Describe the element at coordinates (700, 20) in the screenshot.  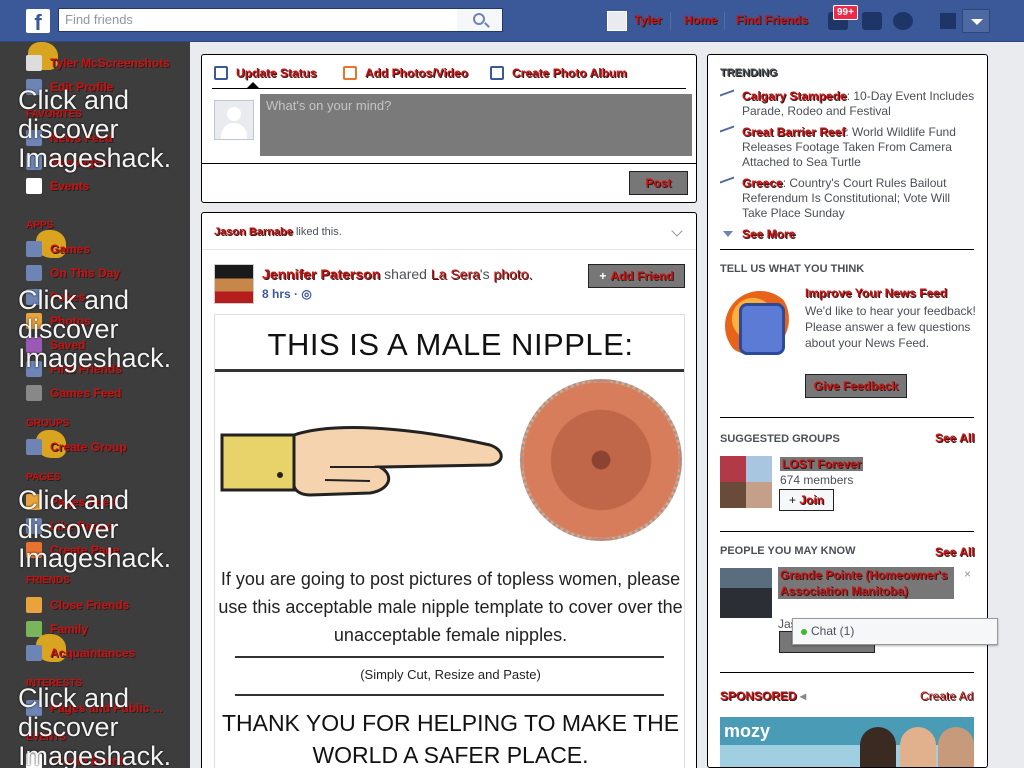
I see `home-link: Home` at that location.